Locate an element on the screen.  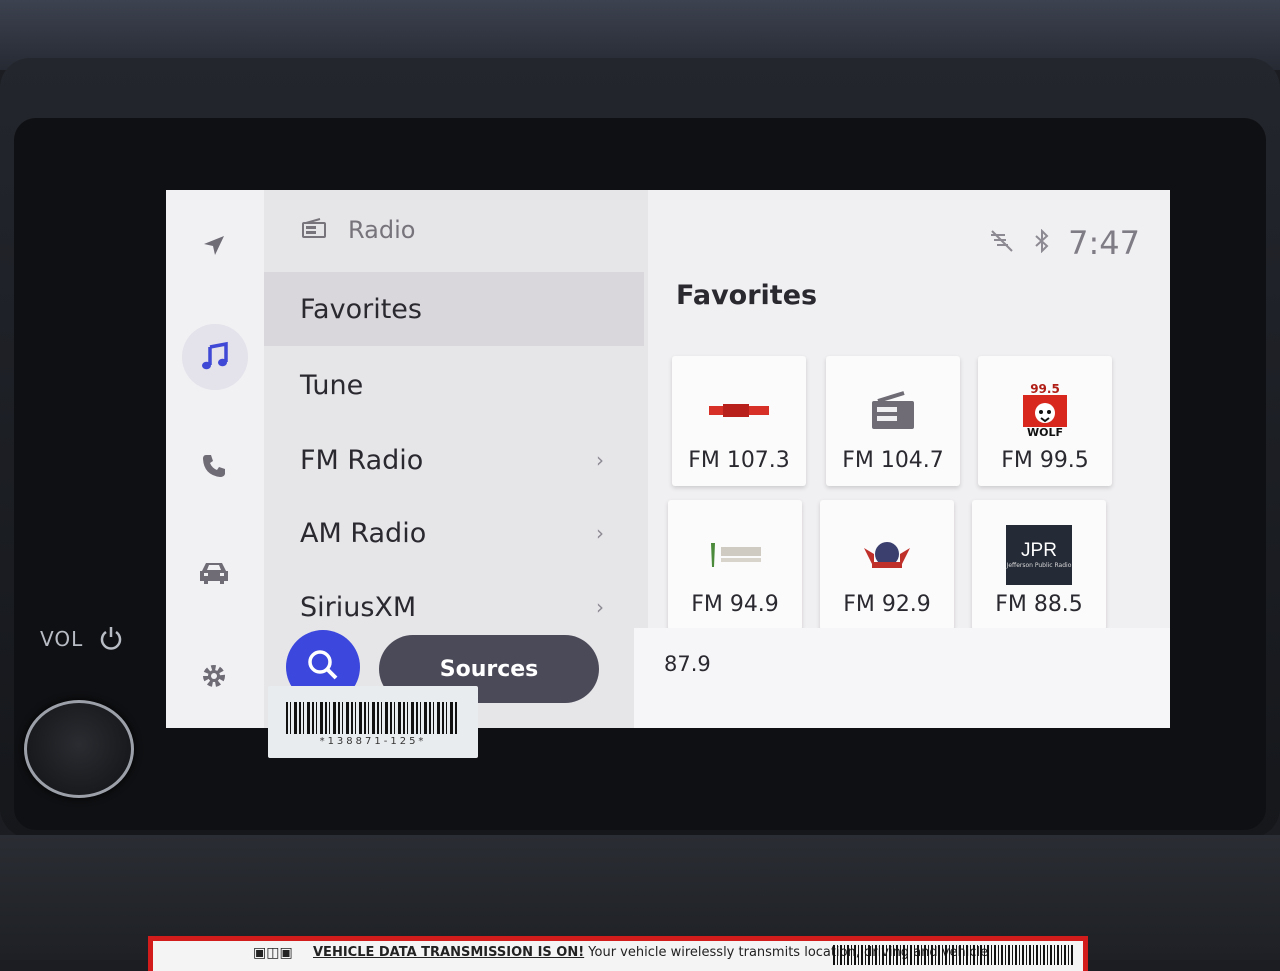
jpr-logo: JPR Jefferson Public Radio is located at coordinates (1039, 555).